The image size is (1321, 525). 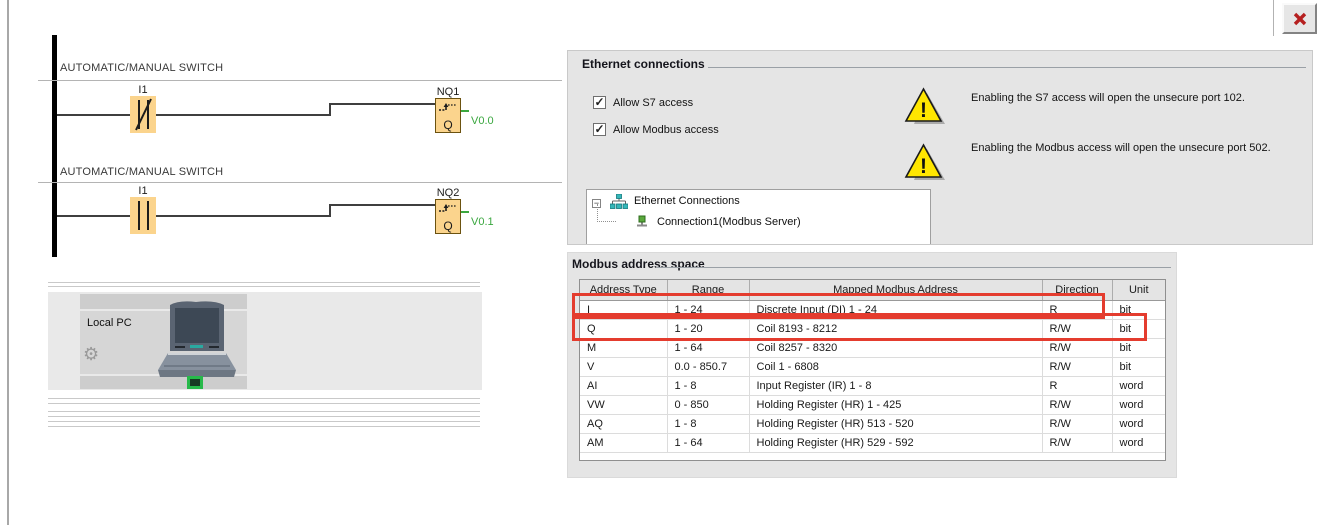 What do you see at coordinates (143, 215) in the screenshot?
I see `contact2-no` at bounding box center [143, 215].